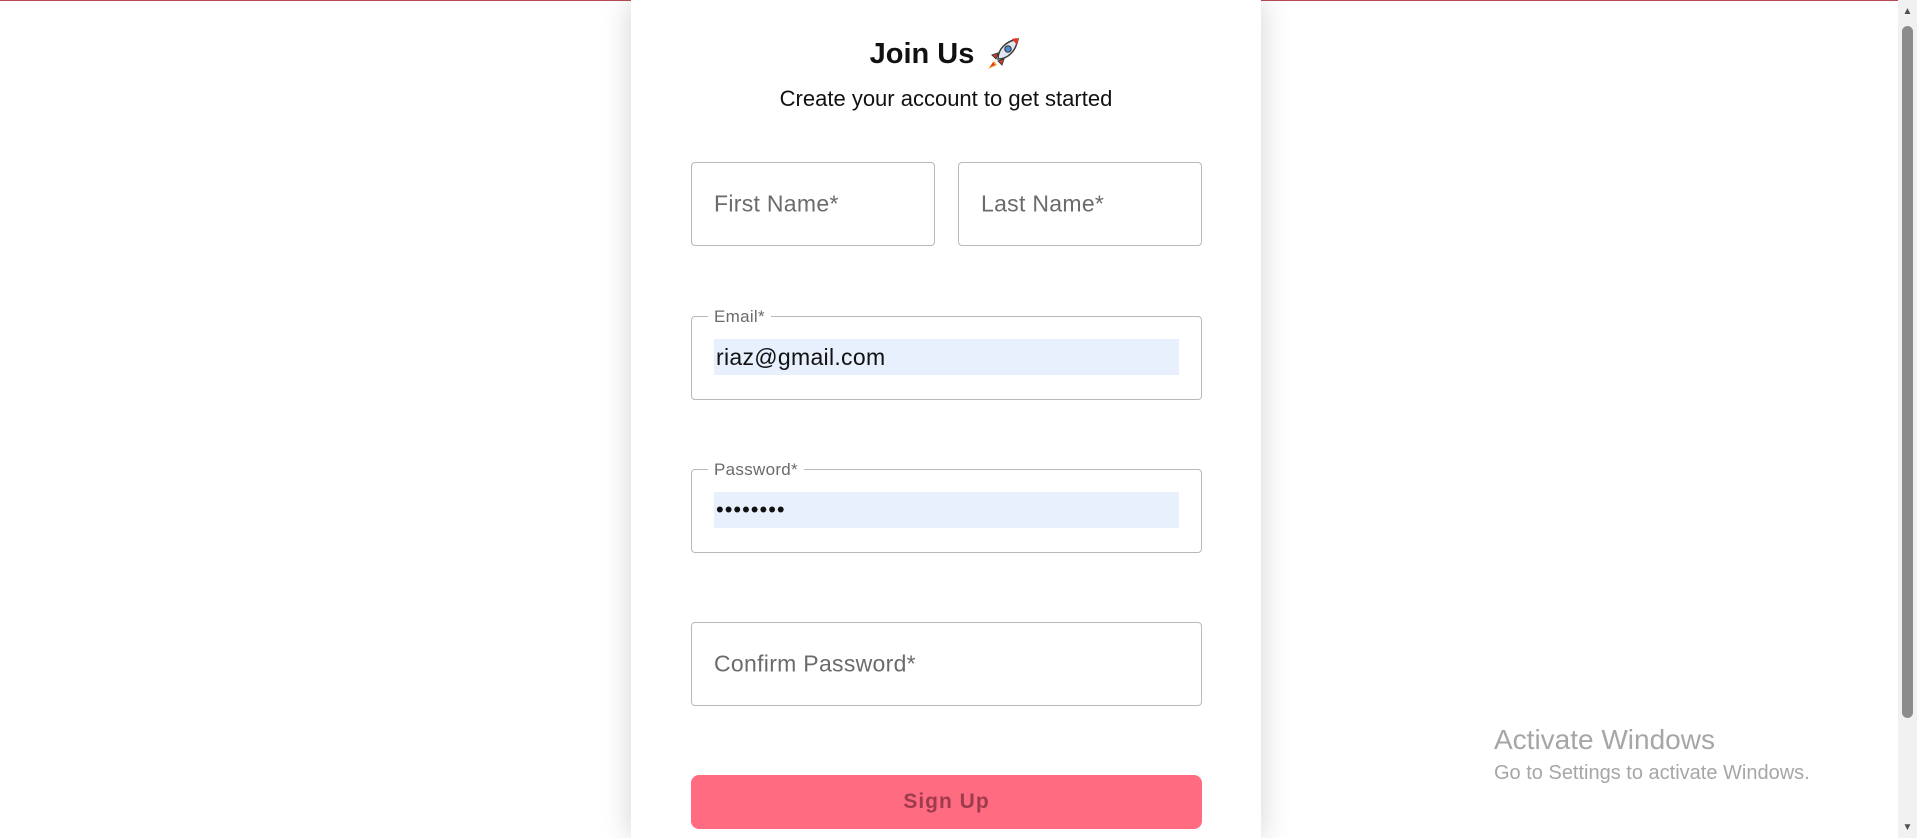 Image resolution: width=1917 pixels, height=838 pixels. Describe the element at coordinates (1043, 203) in the screenshot. I see `last-name-placeholder: Last Name*` at that location.